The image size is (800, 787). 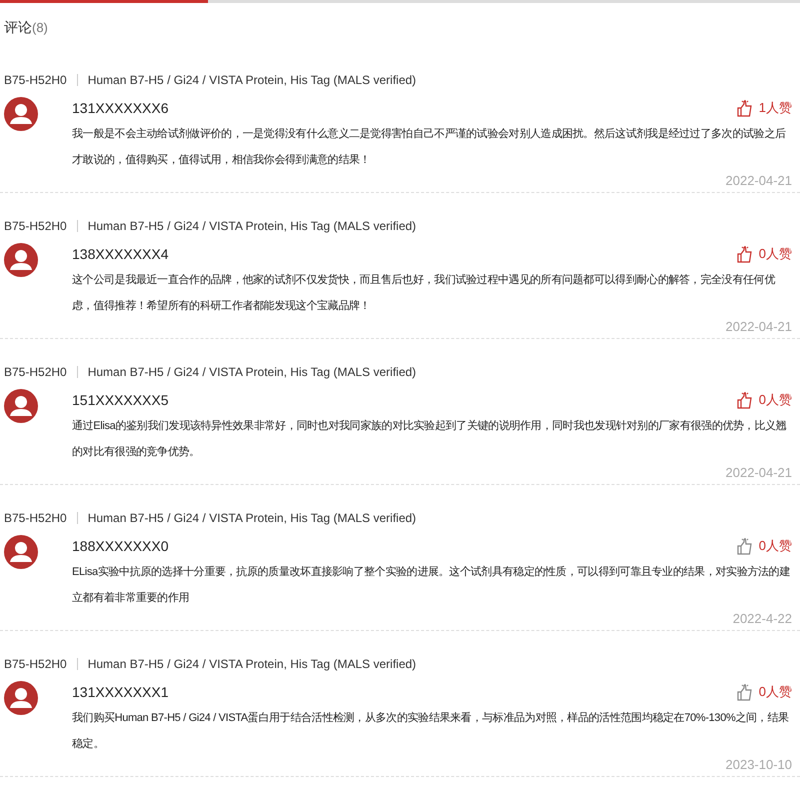 I want to click on review-date: 2022-4-22, so click(x=762, y=618).